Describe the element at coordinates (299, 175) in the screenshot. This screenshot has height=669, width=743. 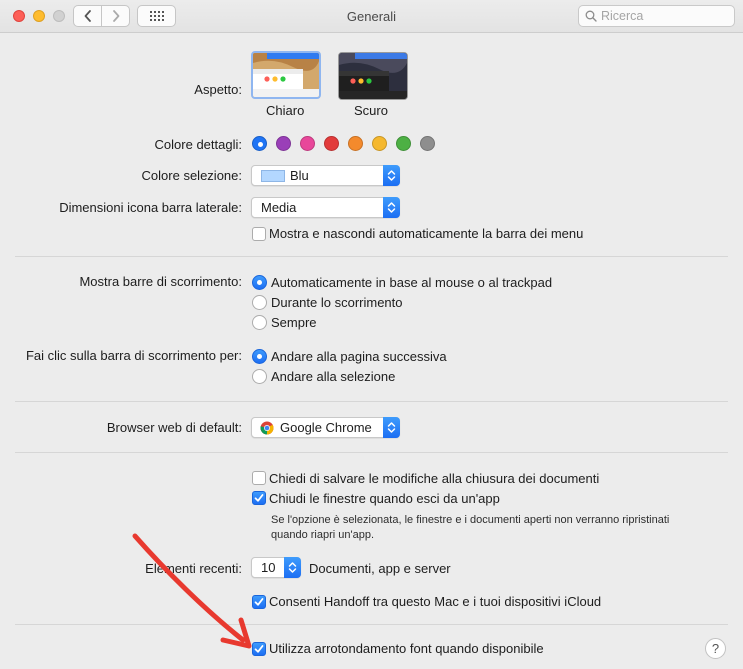
I see `highlight-color-value: Blu` at that location.